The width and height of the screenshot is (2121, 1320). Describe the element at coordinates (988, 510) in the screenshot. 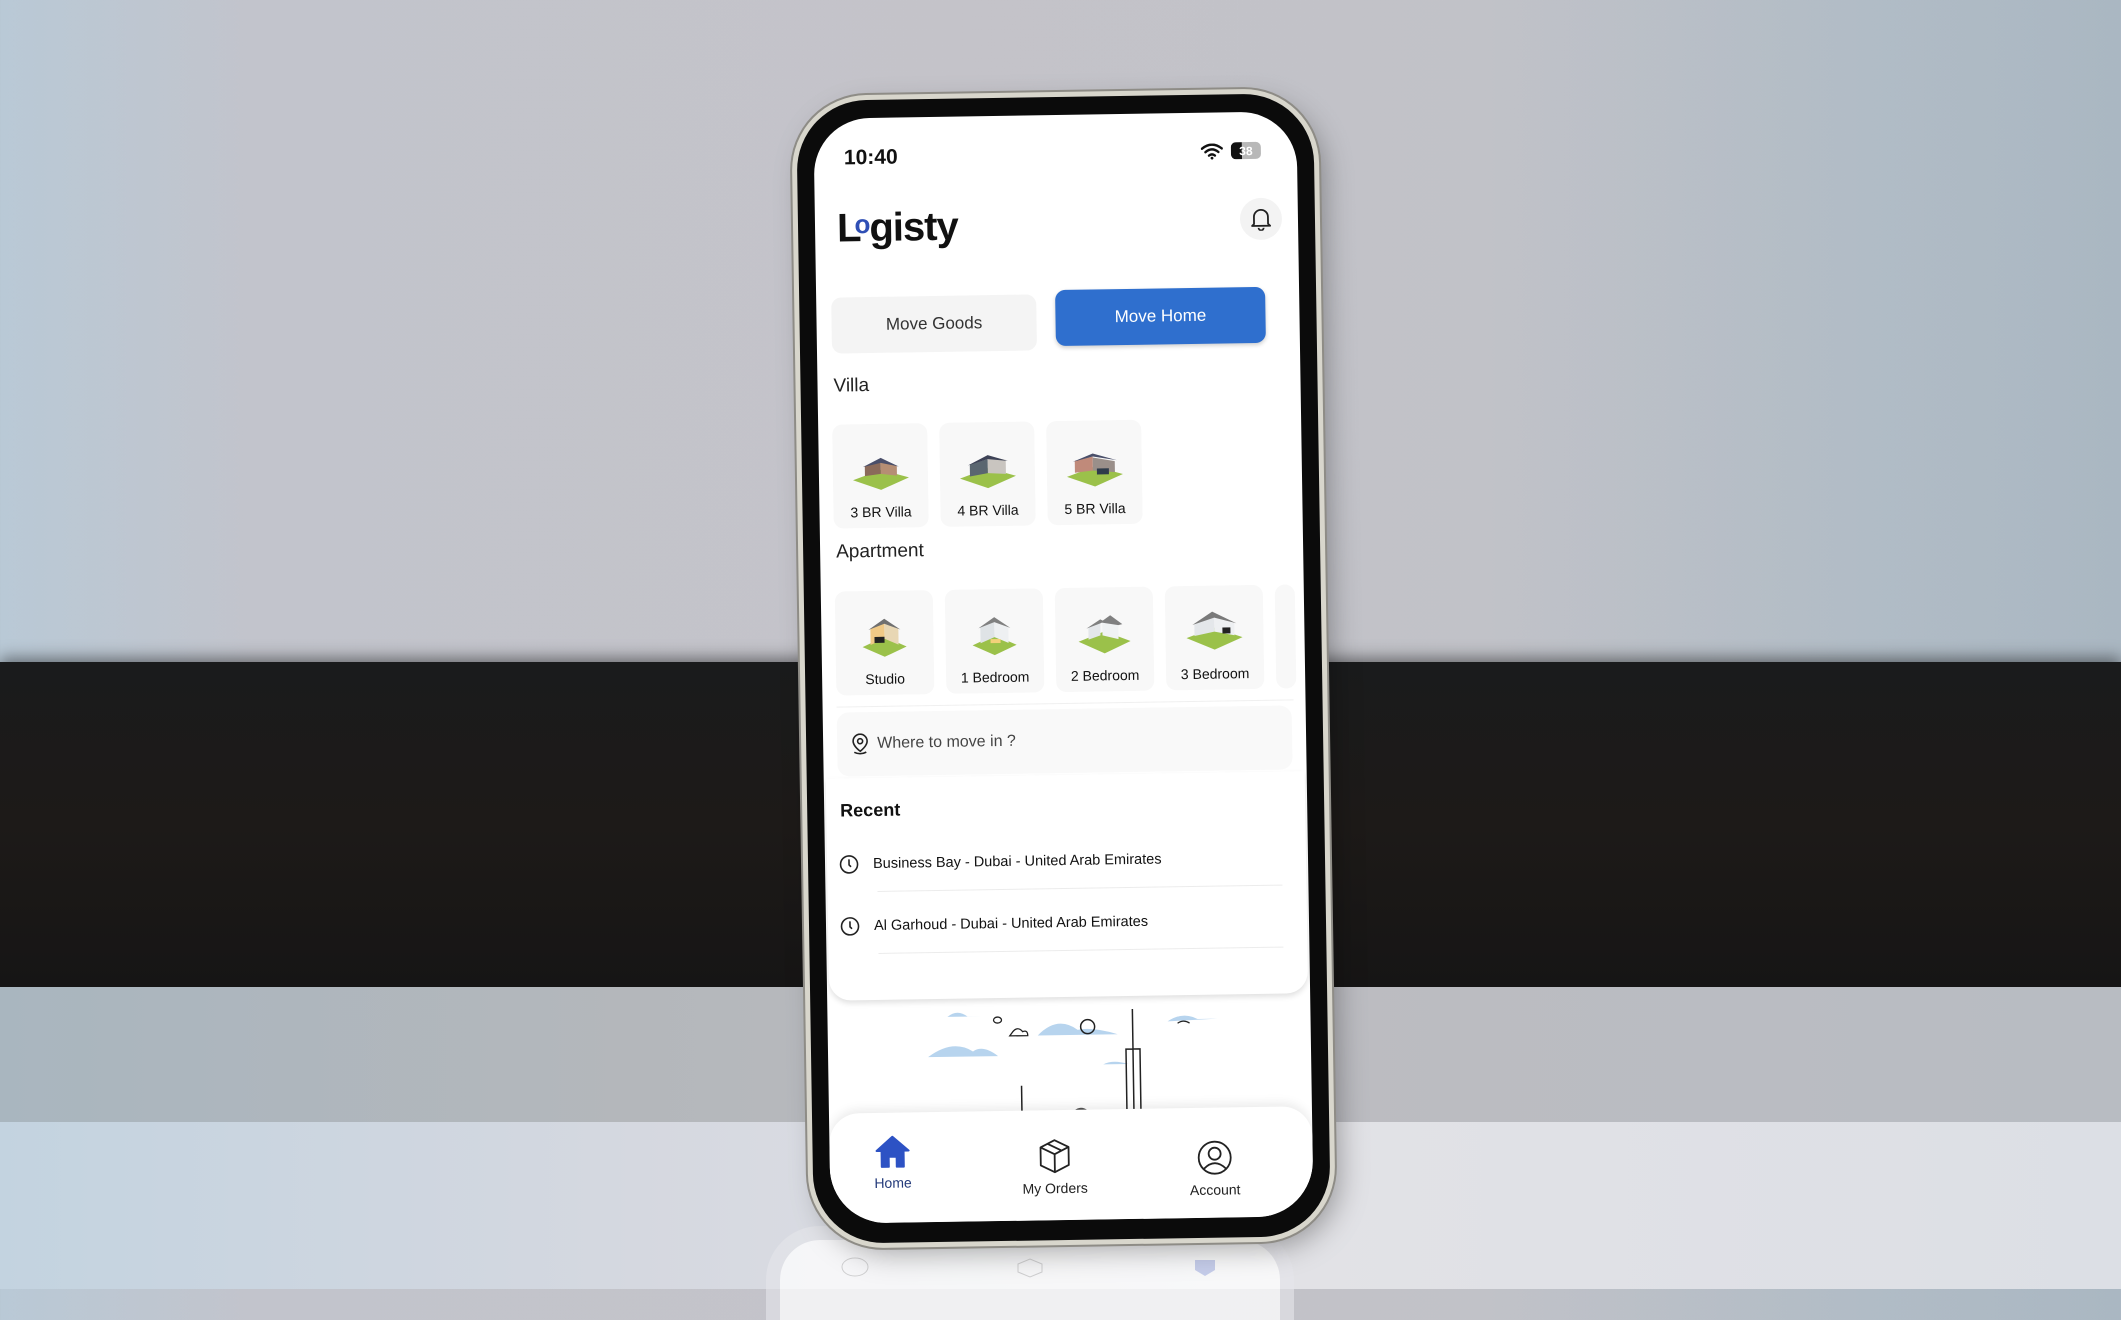

I see `tile-label: 4 BR Villa` at that location.